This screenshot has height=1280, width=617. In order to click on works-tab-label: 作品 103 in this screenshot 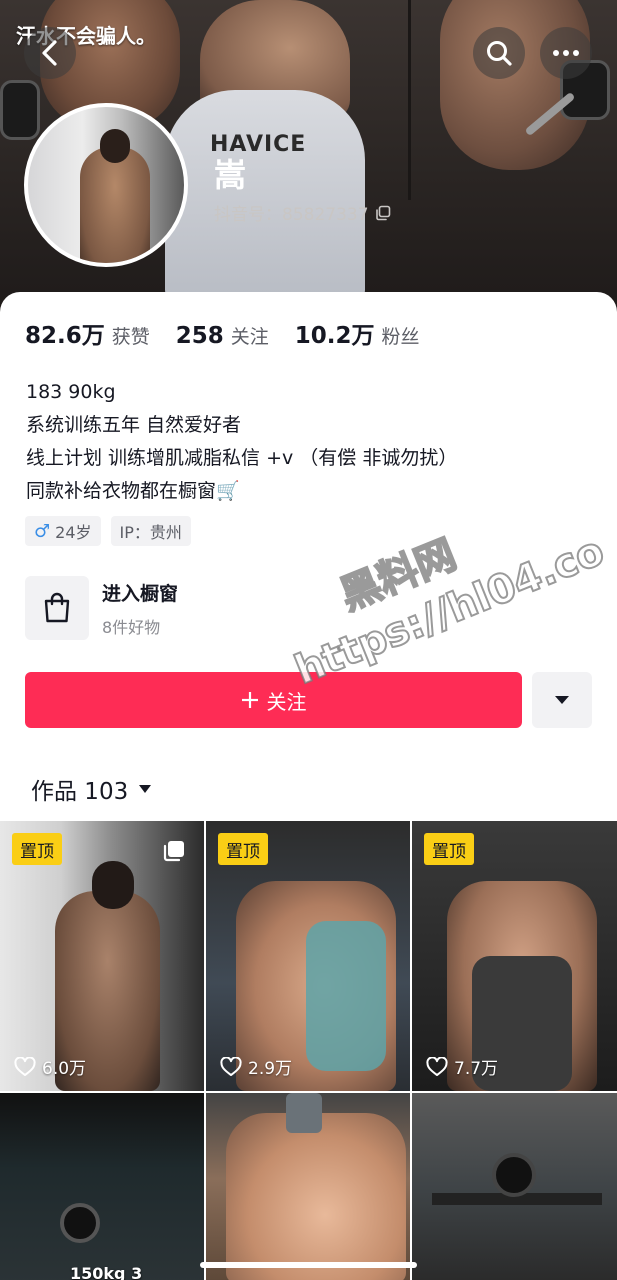, I will do `click(80, 792)`.